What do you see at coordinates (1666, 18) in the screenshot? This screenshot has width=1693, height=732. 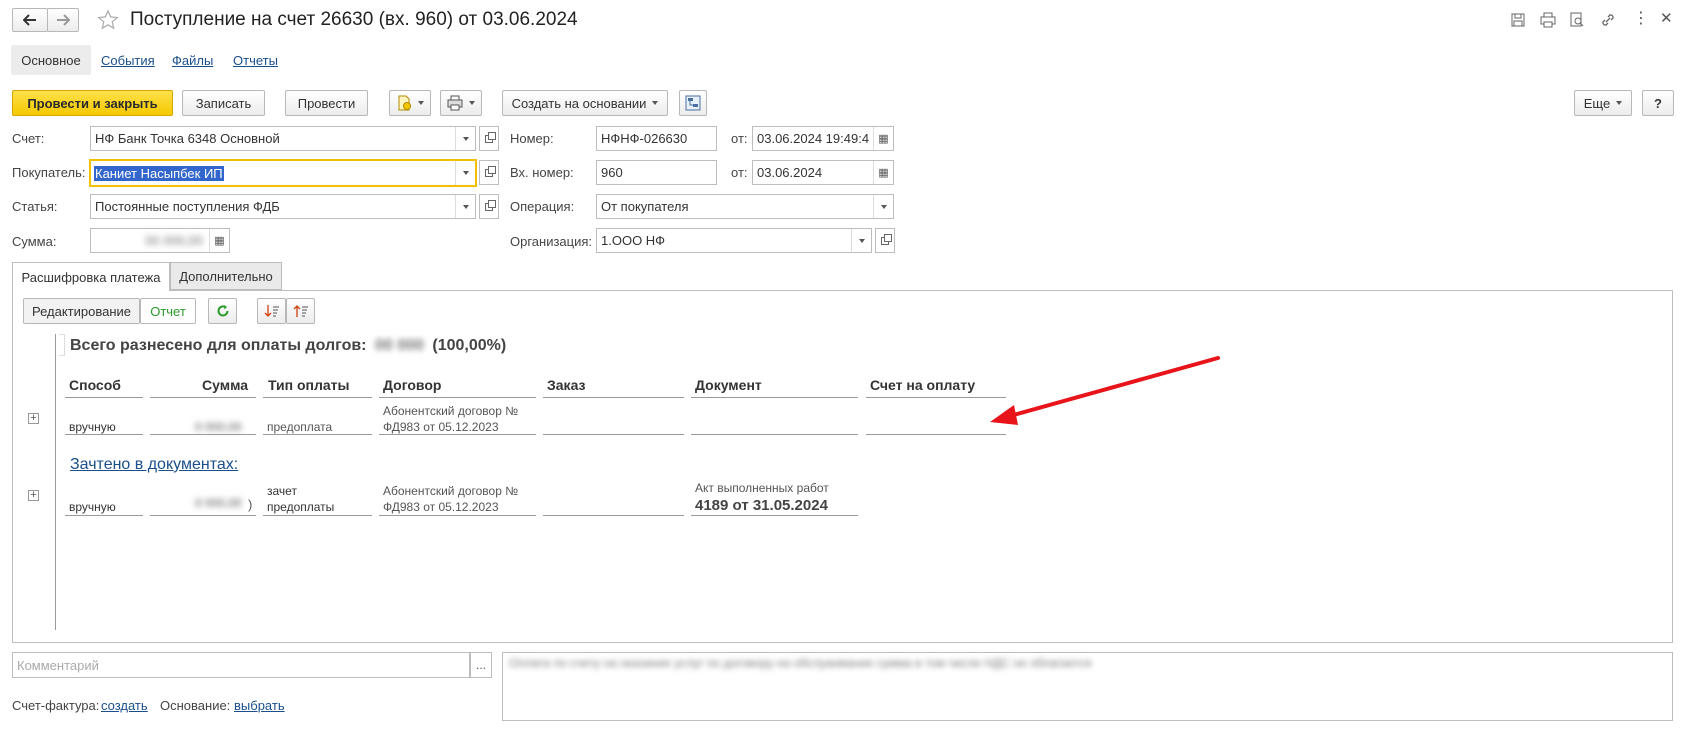 I see `close-icon: ✕` at bounding box center [1666, 18].